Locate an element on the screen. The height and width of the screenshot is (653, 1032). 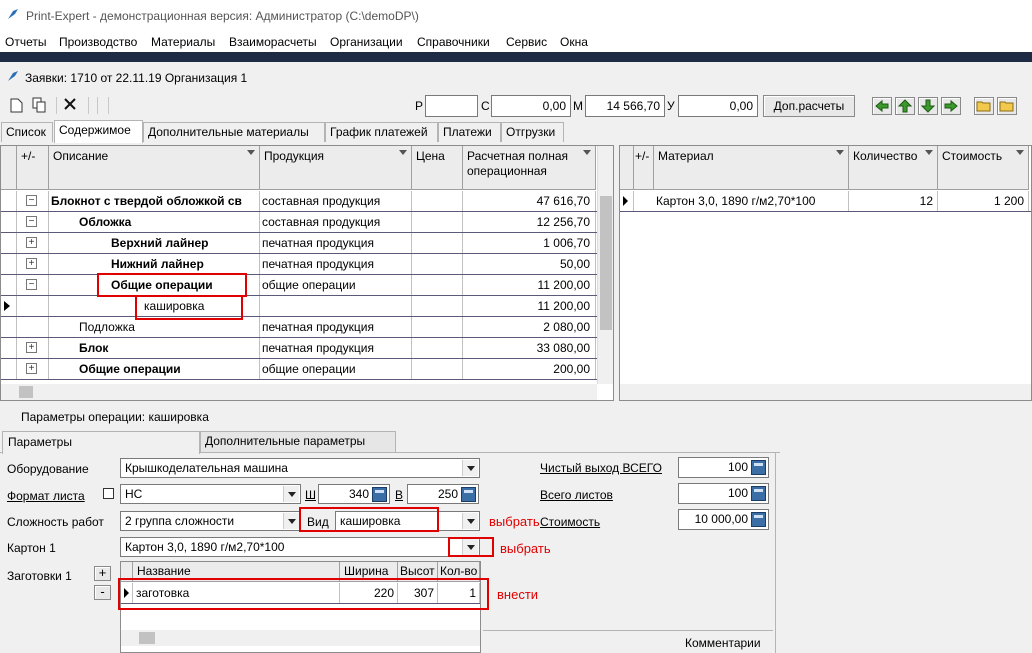
carton-label: Картон 1 is located at coordinates (31, 548).